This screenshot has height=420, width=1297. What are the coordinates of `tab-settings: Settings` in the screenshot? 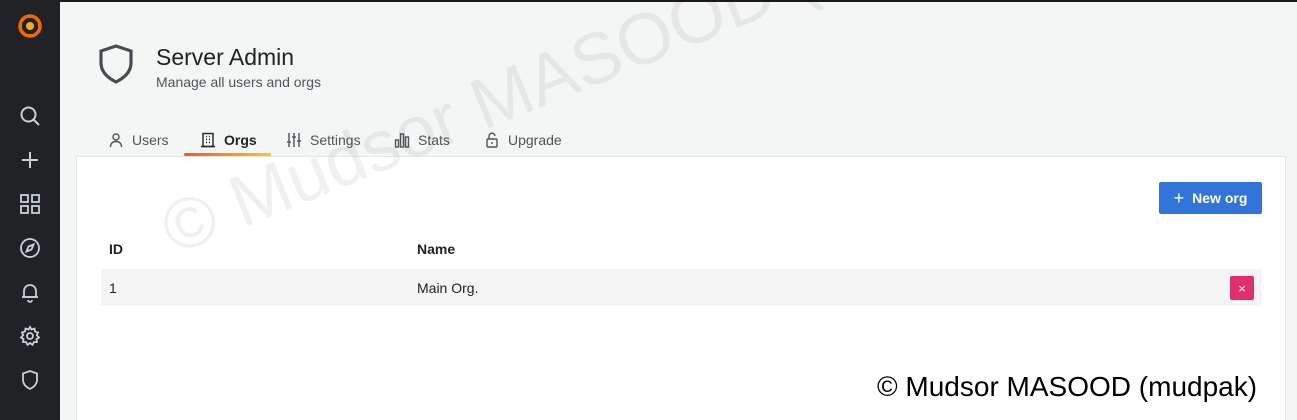 It's located at (323, 140).